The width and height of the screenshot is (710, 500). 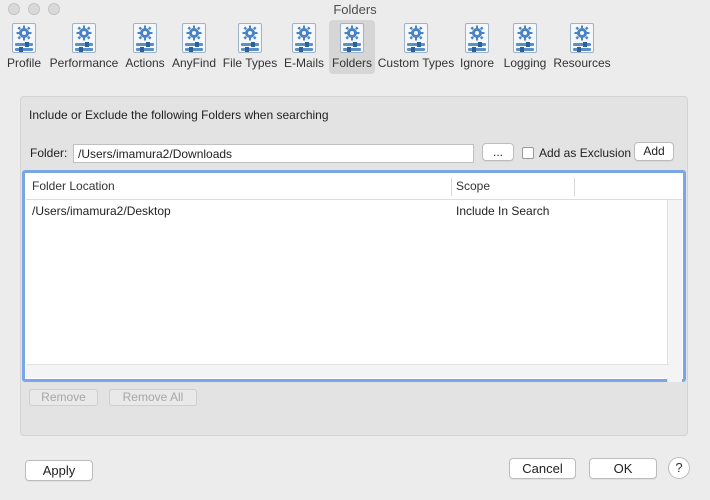 I want to click on toolbar-item-e-mails: E-Mails, so click(x=304, y=47).